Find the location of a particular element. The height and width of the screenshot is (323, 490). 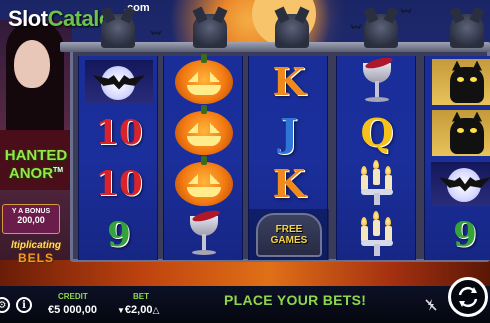

info-icon: i is located at coordinates (24, 305).